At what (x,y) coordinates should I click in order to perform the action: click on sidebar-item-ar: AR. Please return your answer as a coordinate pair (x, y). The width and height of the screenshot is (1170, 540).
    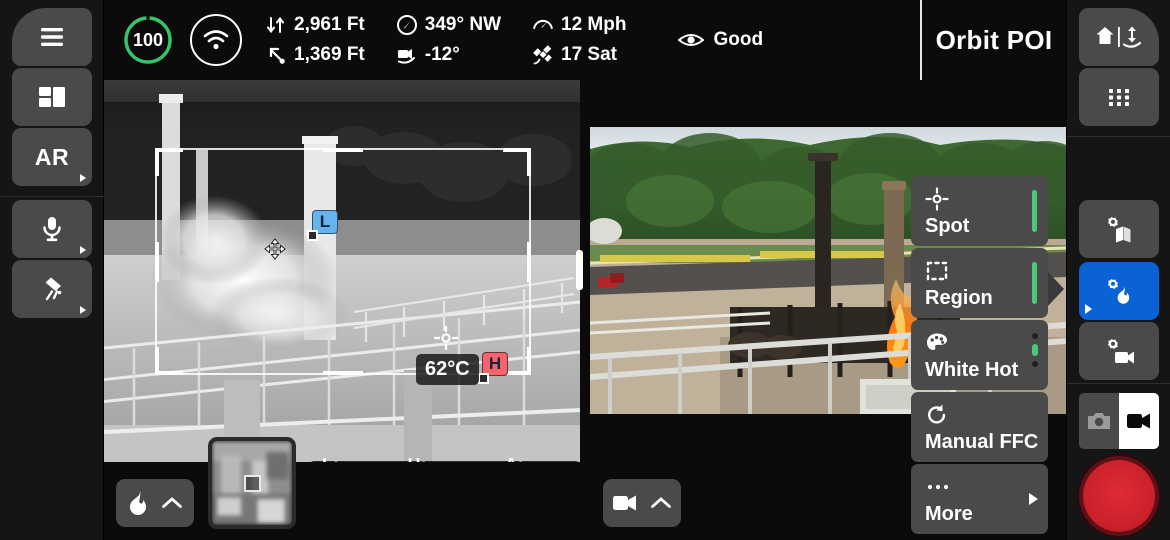
    Looking at the image, I should click on (52, 157).